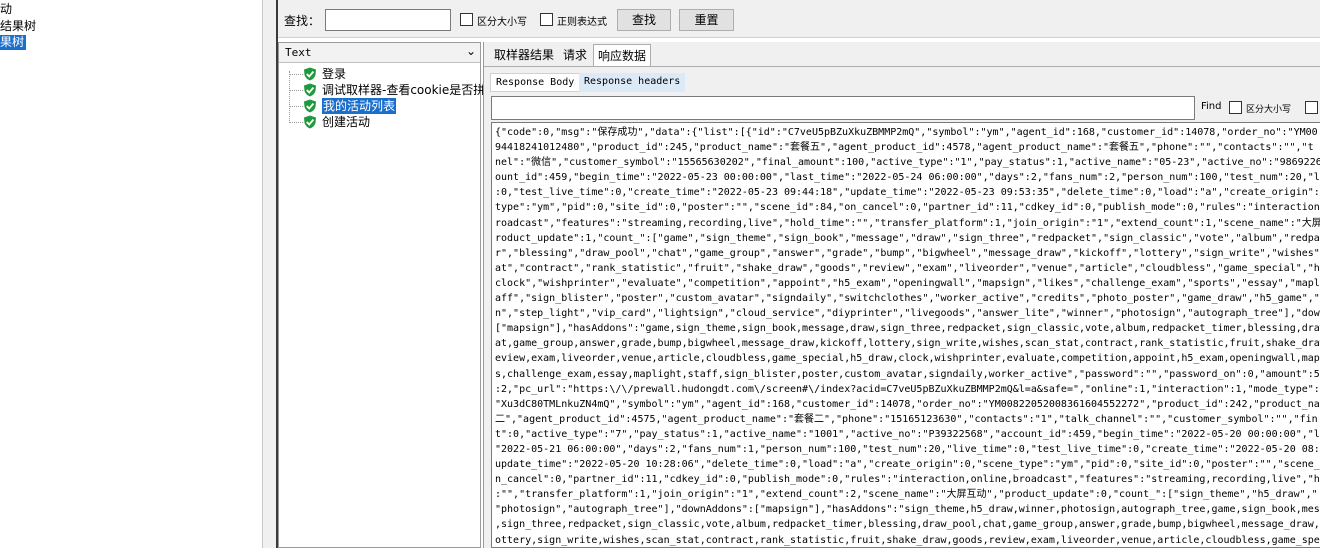 This screenshot has height=548, width=1320. Describe the element at coordinates (334, 74) in the screenshot. I see `tree-node-label: 登录` at that location.